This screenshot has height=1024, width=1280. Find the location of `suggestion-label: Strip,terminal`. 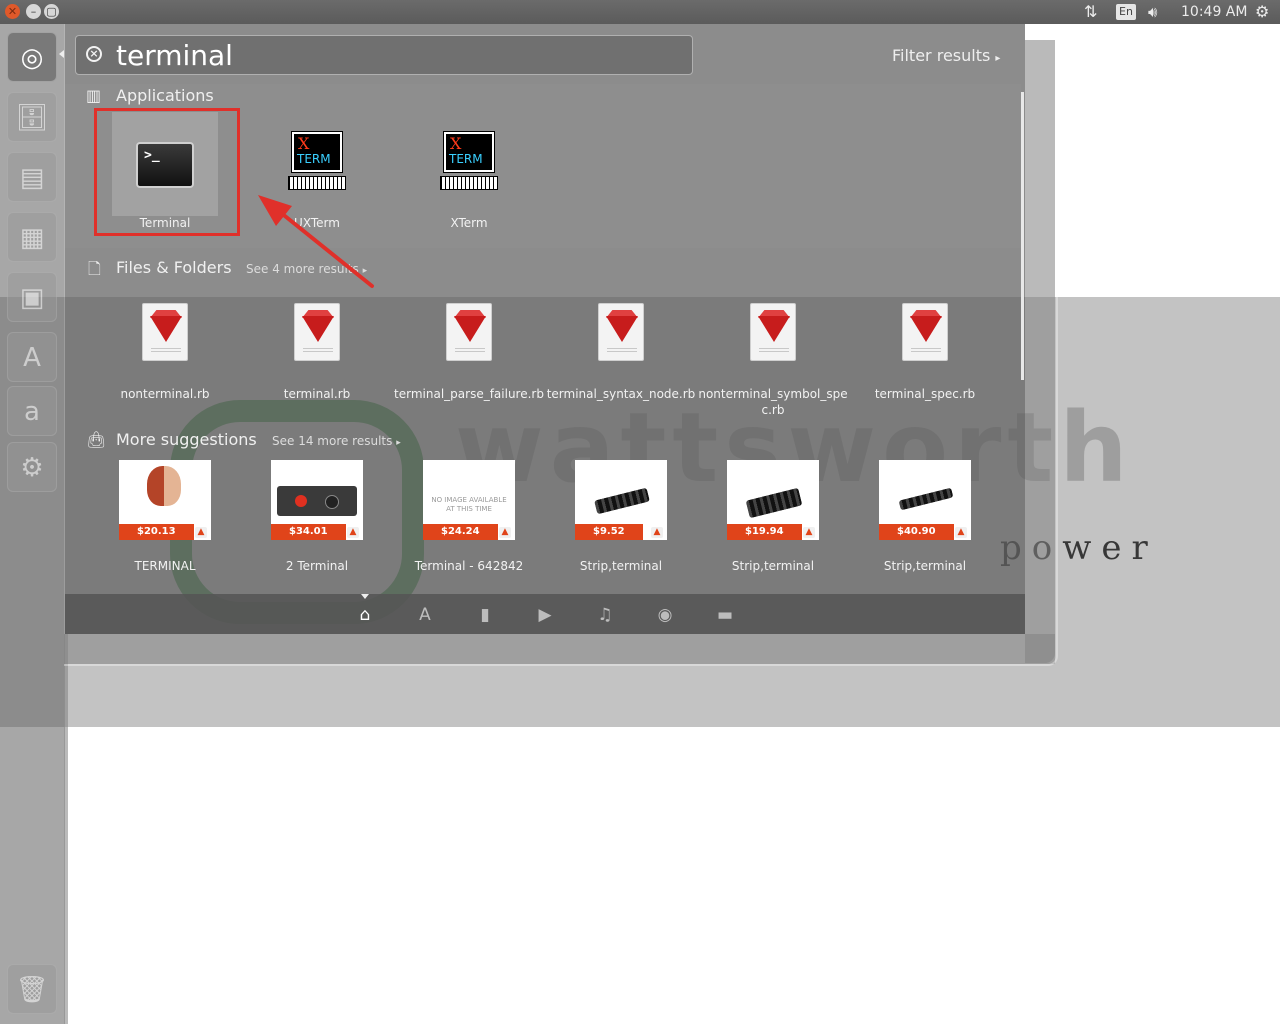

suggestion-label: Strip,terminal is located at coordinates (621, 566).